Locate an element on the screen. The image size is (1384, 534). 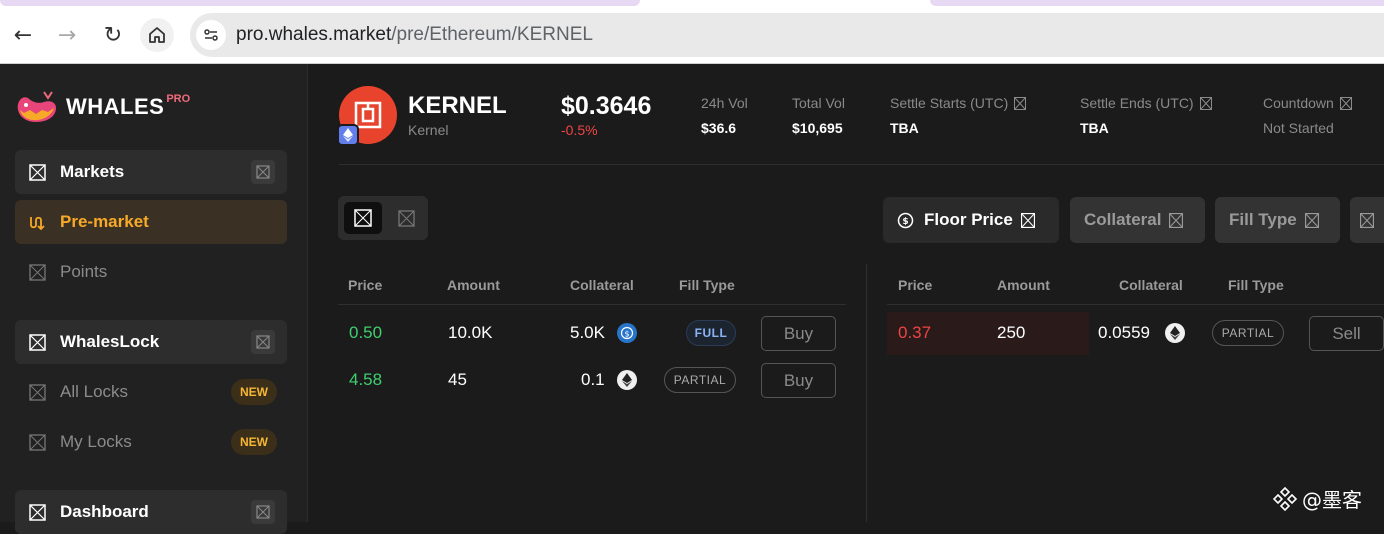
buy-collateral: 0.1 is located at coordinates (593, 379).